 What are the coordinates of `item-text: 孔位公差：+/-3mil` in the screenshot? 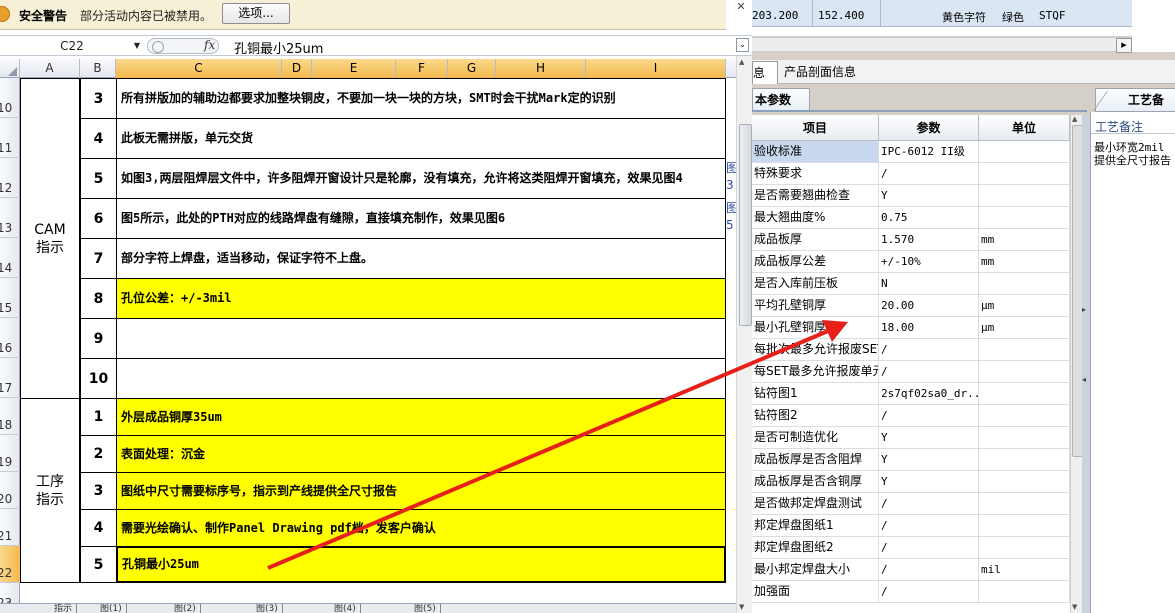 It's located at (421, 298).